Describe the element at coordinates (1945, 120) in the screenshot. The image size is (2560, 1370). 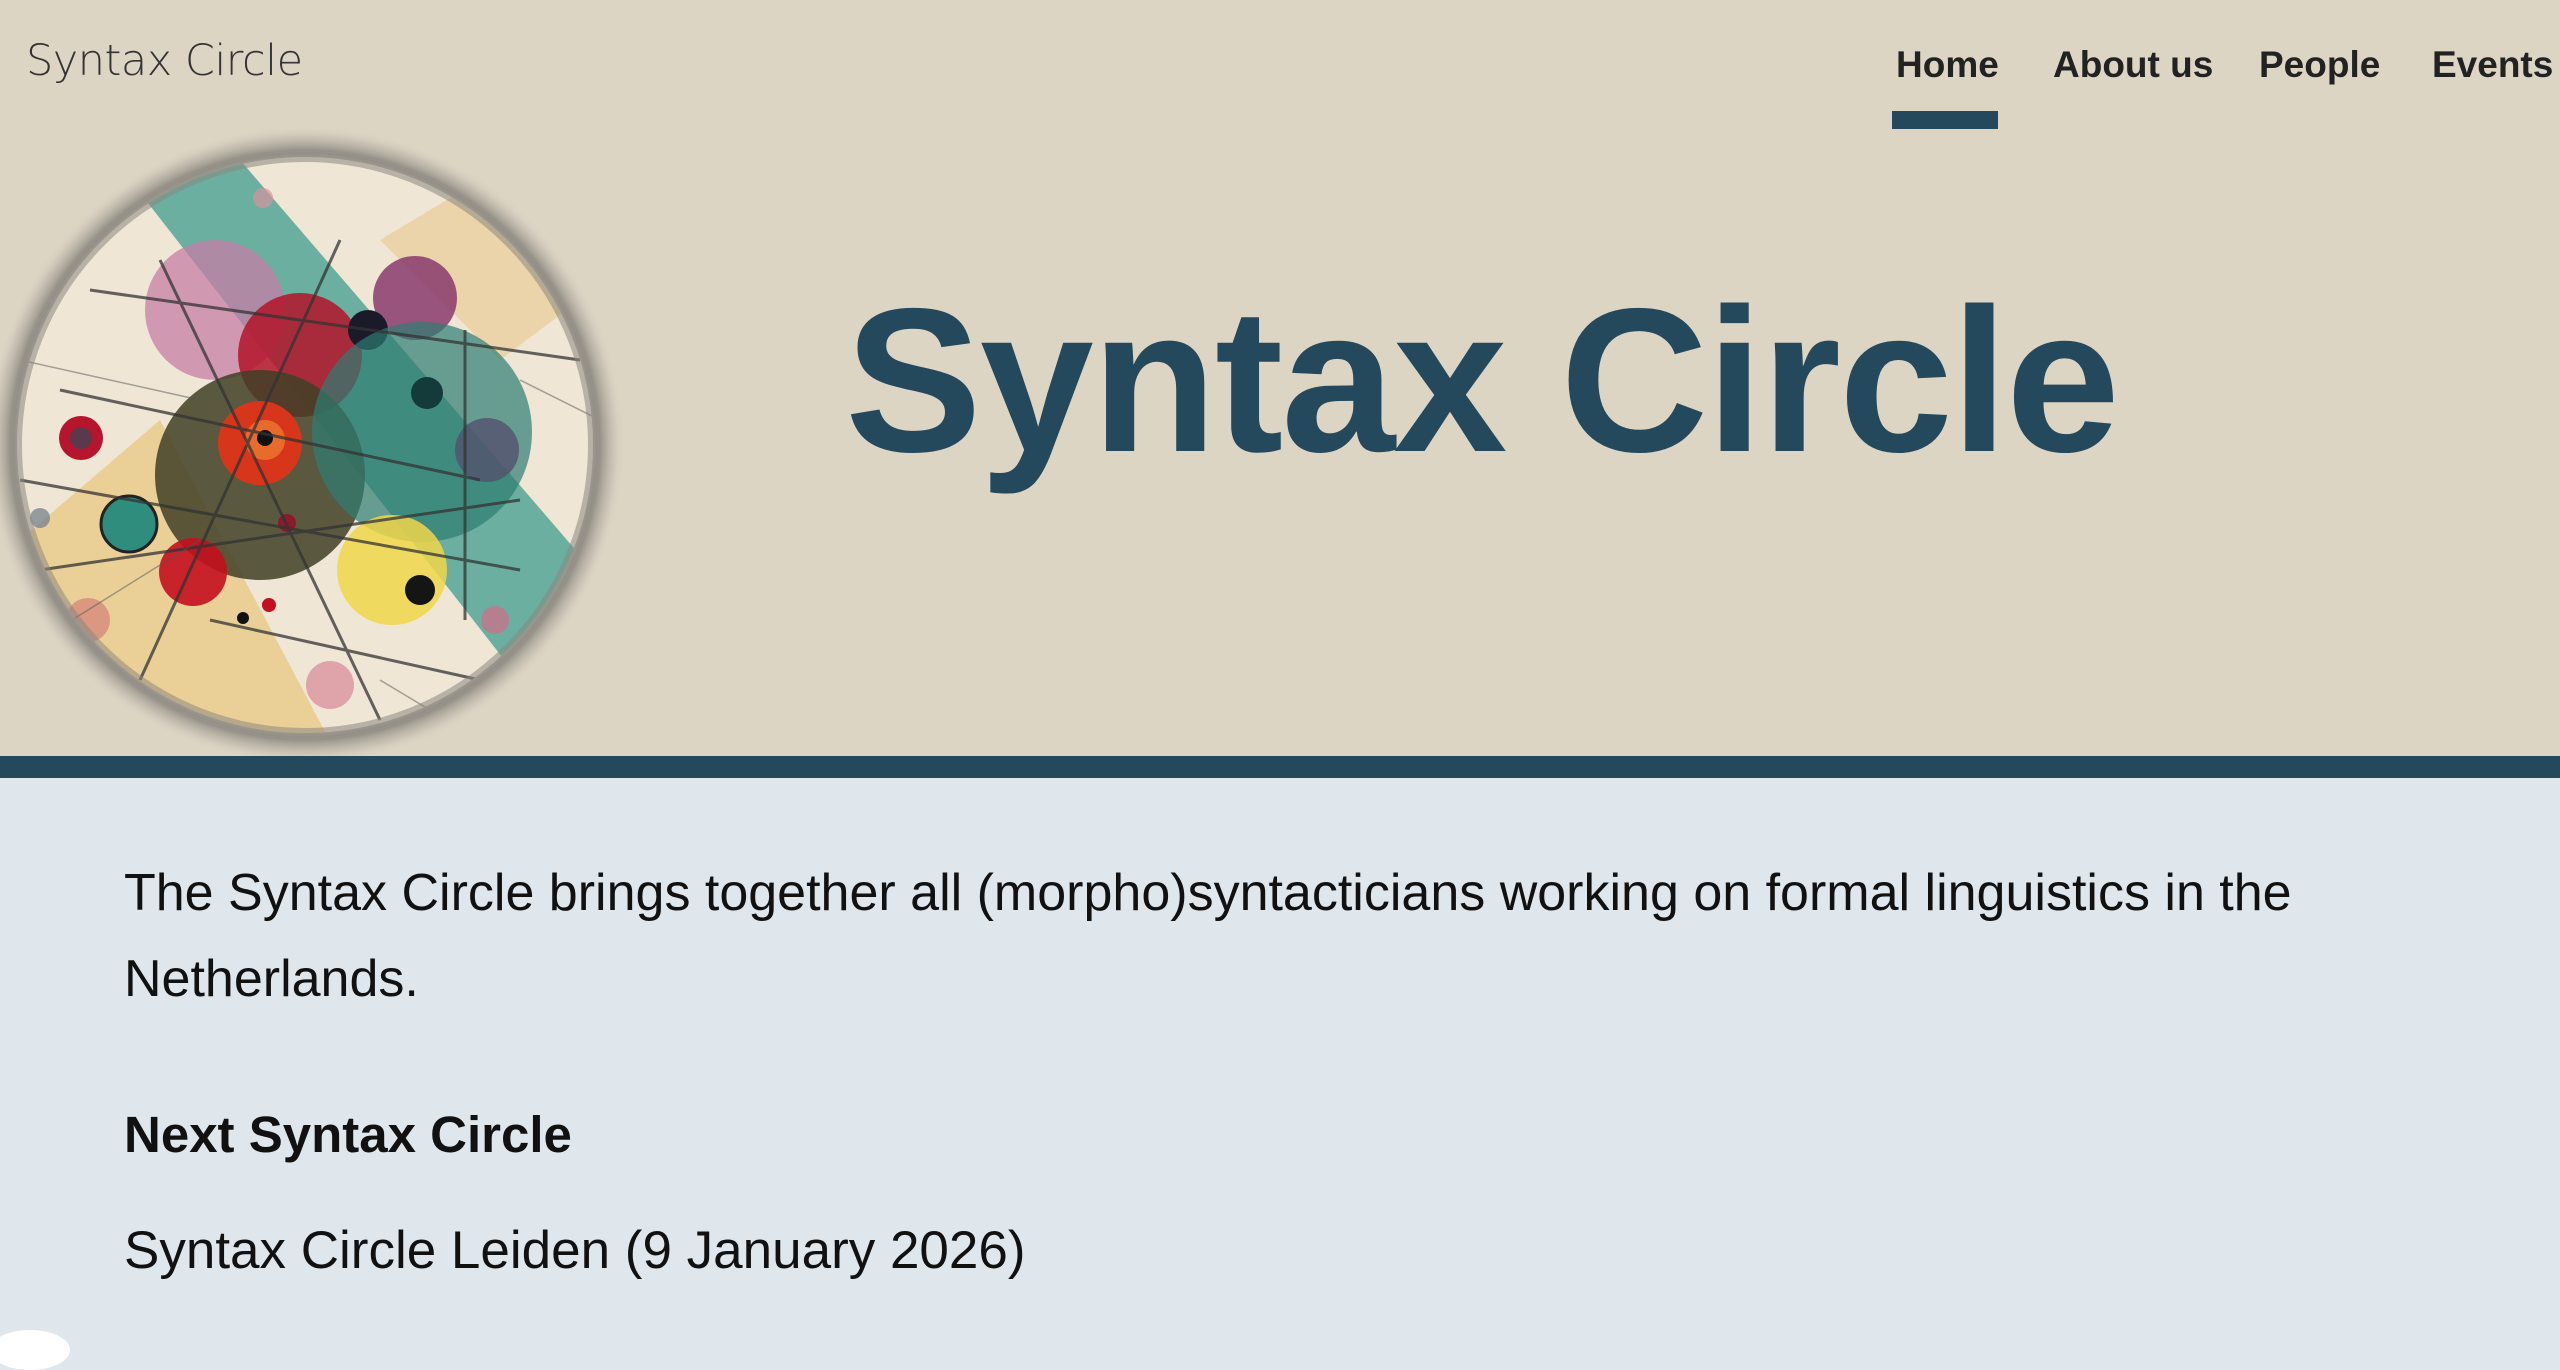
I see `active-nav-indicator` at that location.